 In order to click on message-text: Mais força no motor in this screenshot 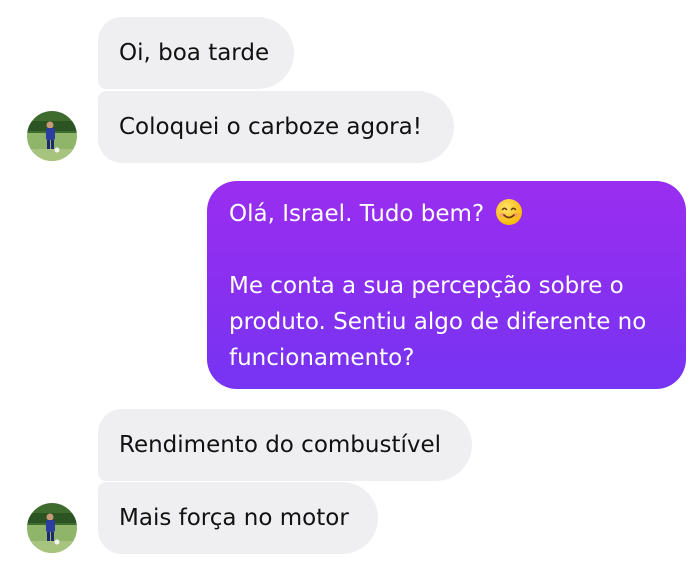, I will do `click(234, 518)`.